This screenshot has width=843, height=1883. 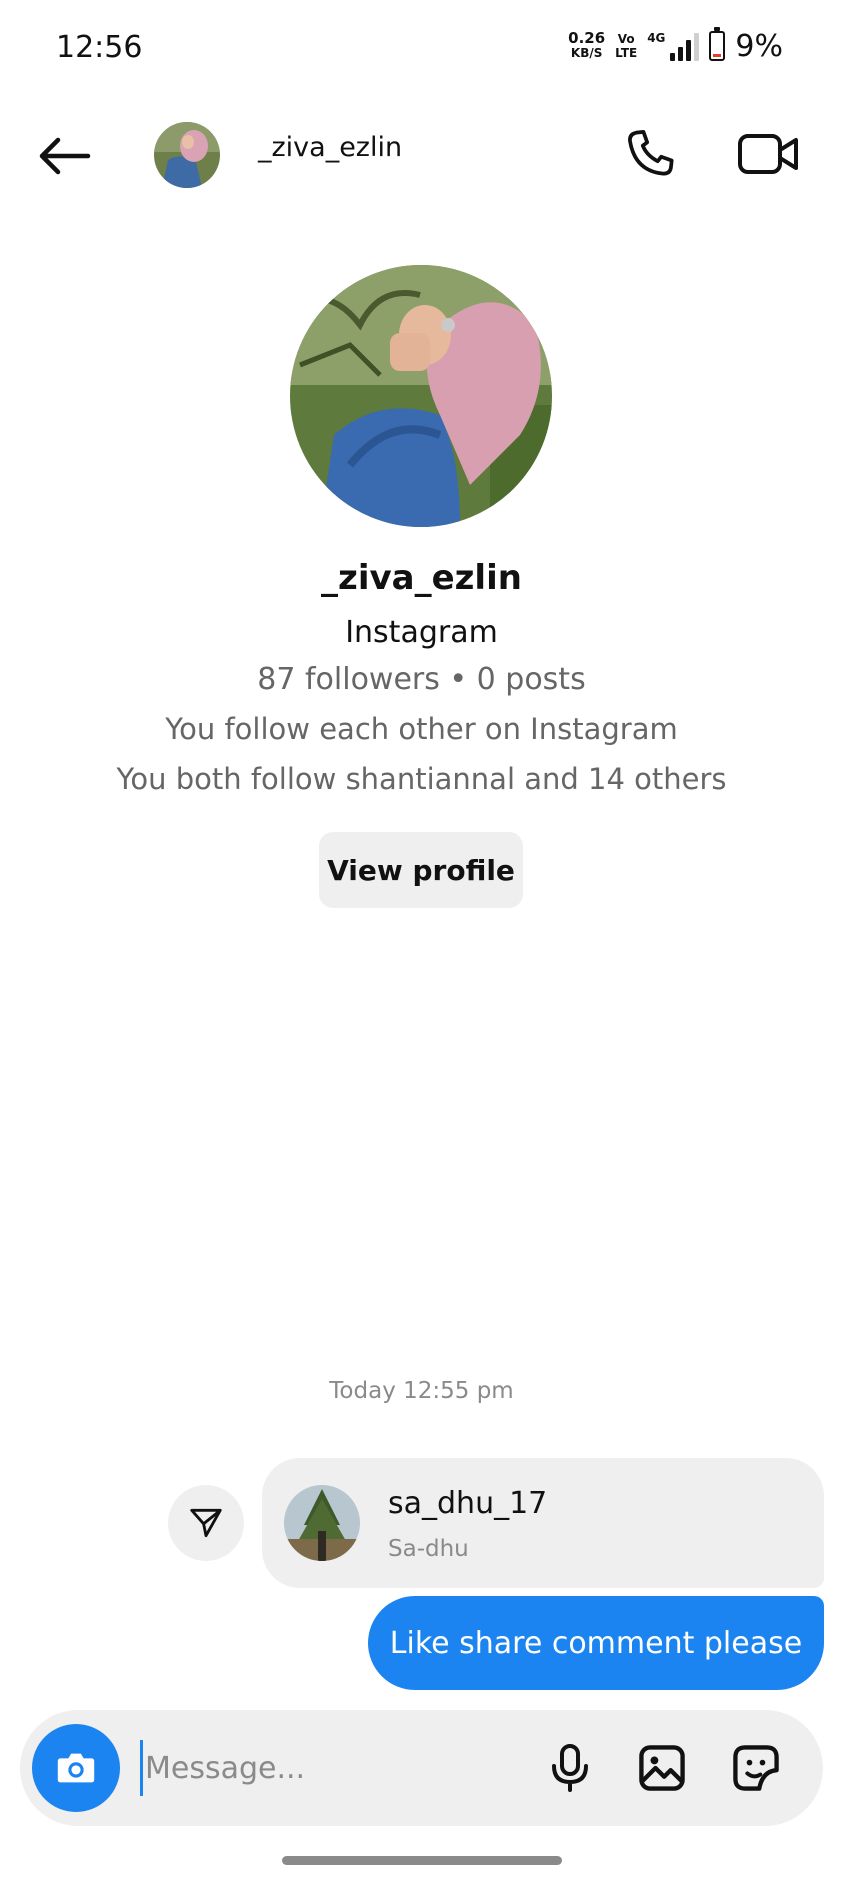 What do you see at coordinates (422, 1860) in the screenshot?
I see `home-indicator` at bounding box center [422, 1860].